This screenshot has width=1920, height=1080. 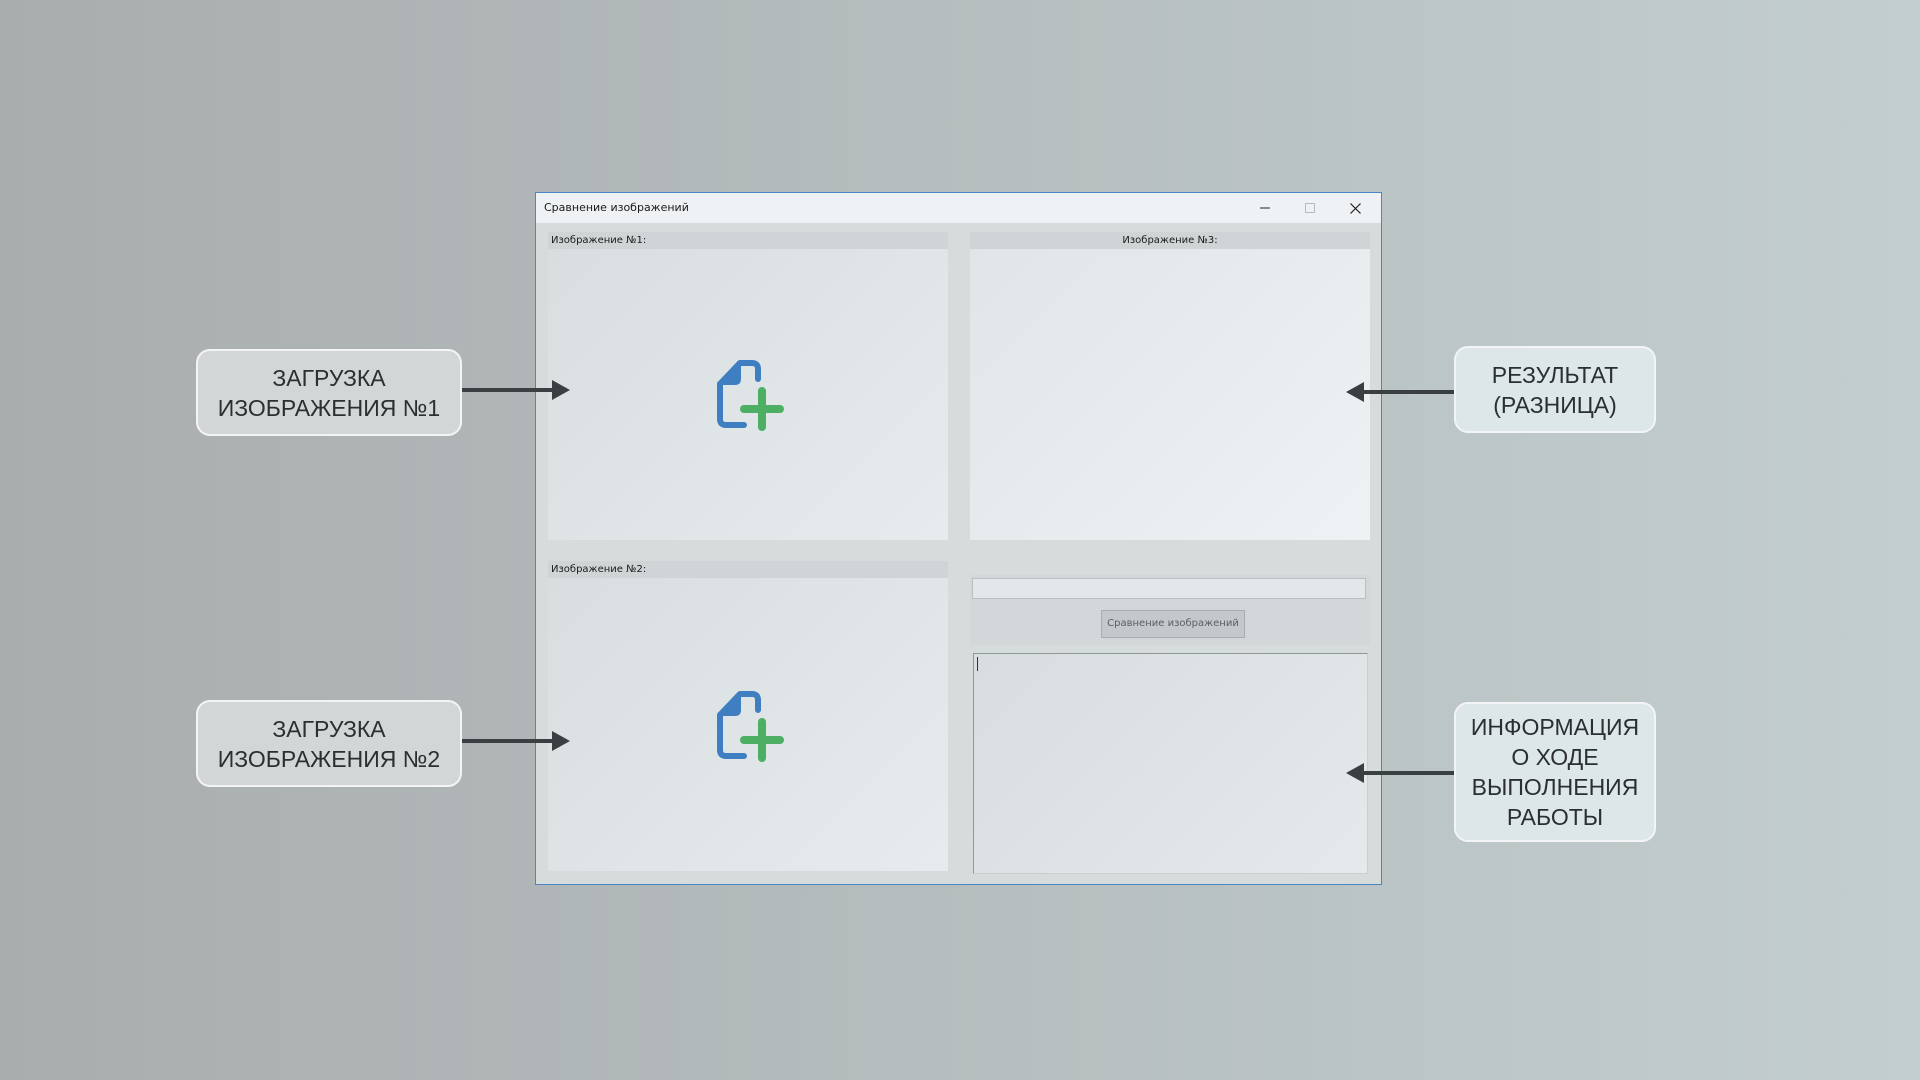 I want to click on maximize-icon, so click(x=1309, y=208).